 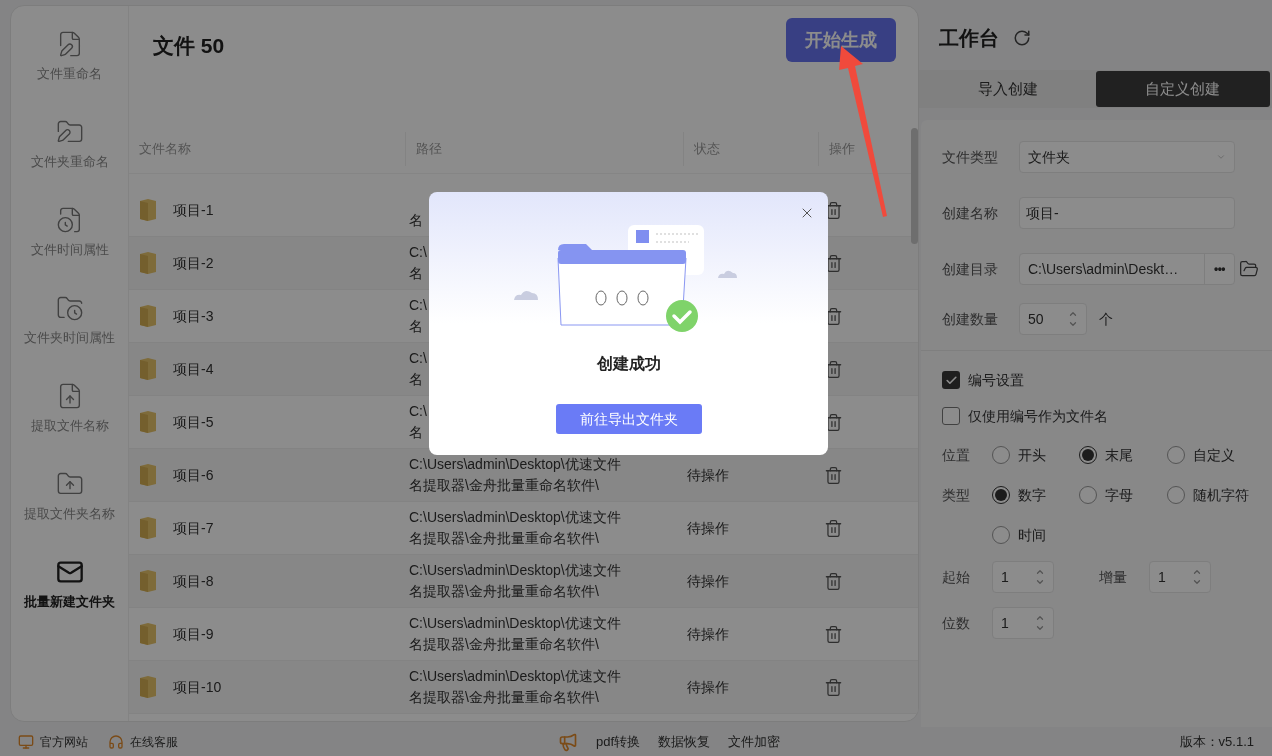 What do you see at coordinates (193, 634) in the screenshot?
I see `file-name: 项目-9` at bounding box center [193, 634].